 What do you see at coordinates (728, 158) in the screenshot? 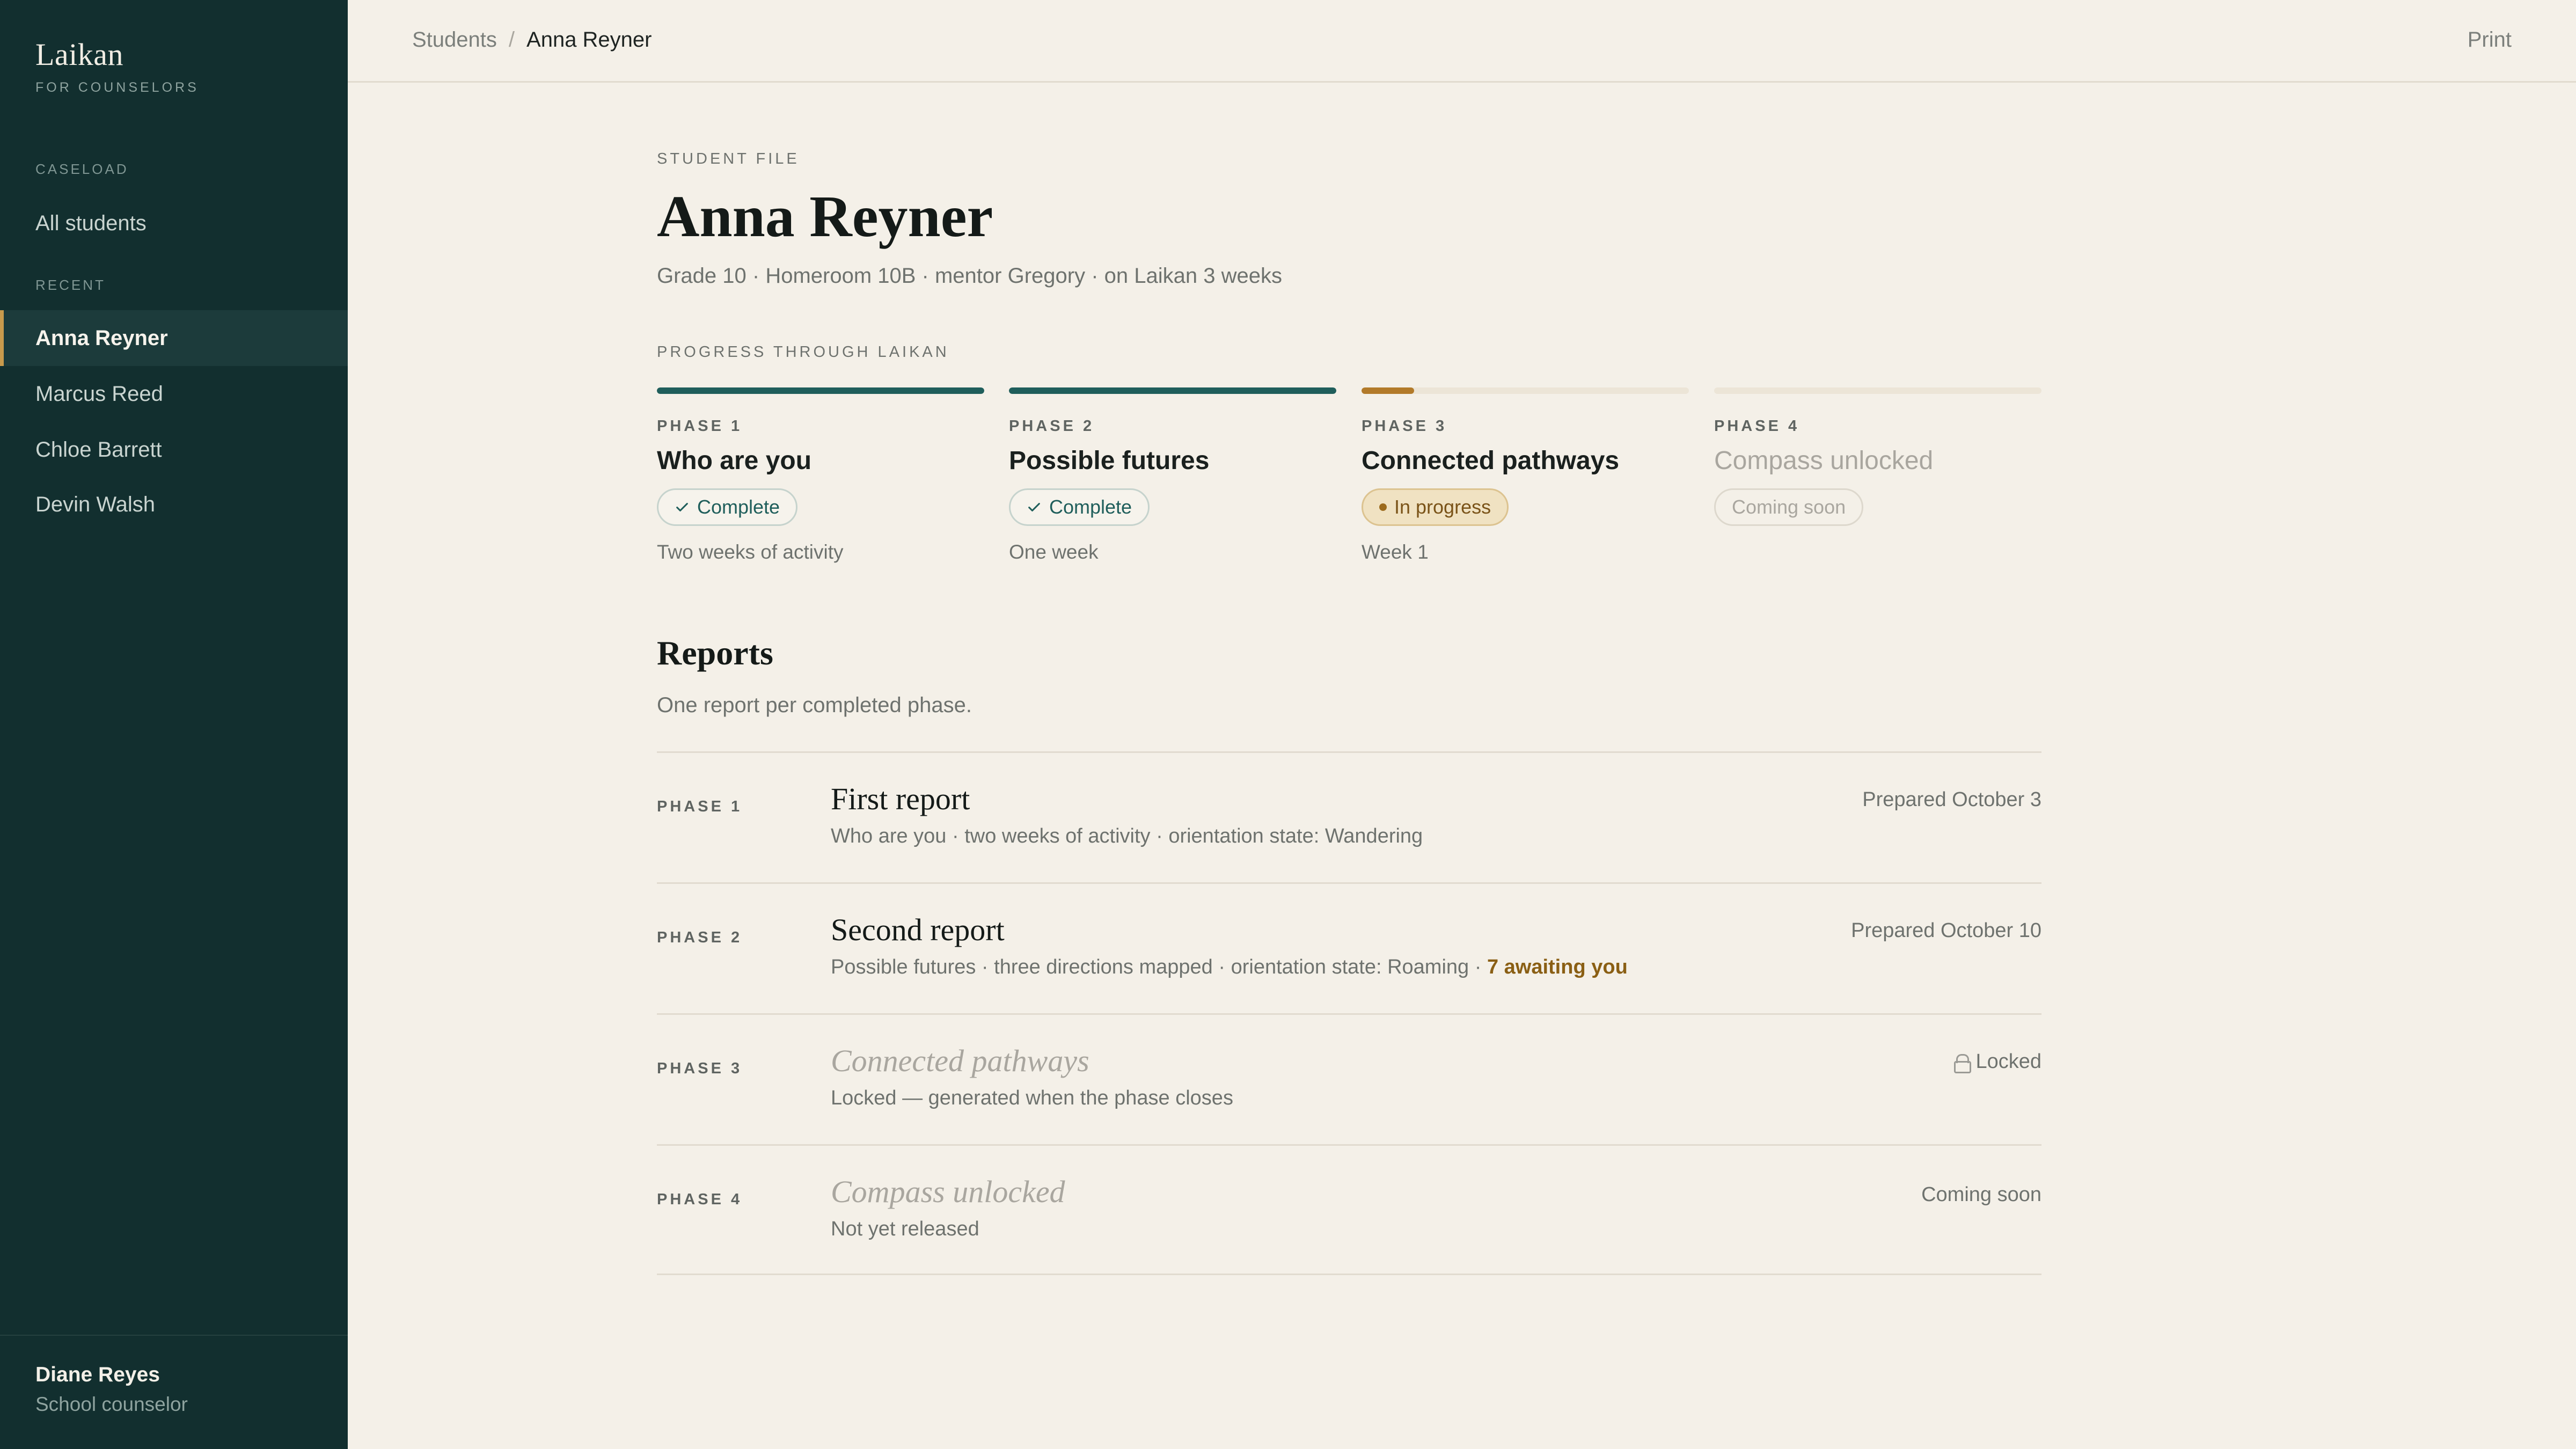
I see `student-file-eyebrow: STUDENT FILE` at bounding box center [728, 158].